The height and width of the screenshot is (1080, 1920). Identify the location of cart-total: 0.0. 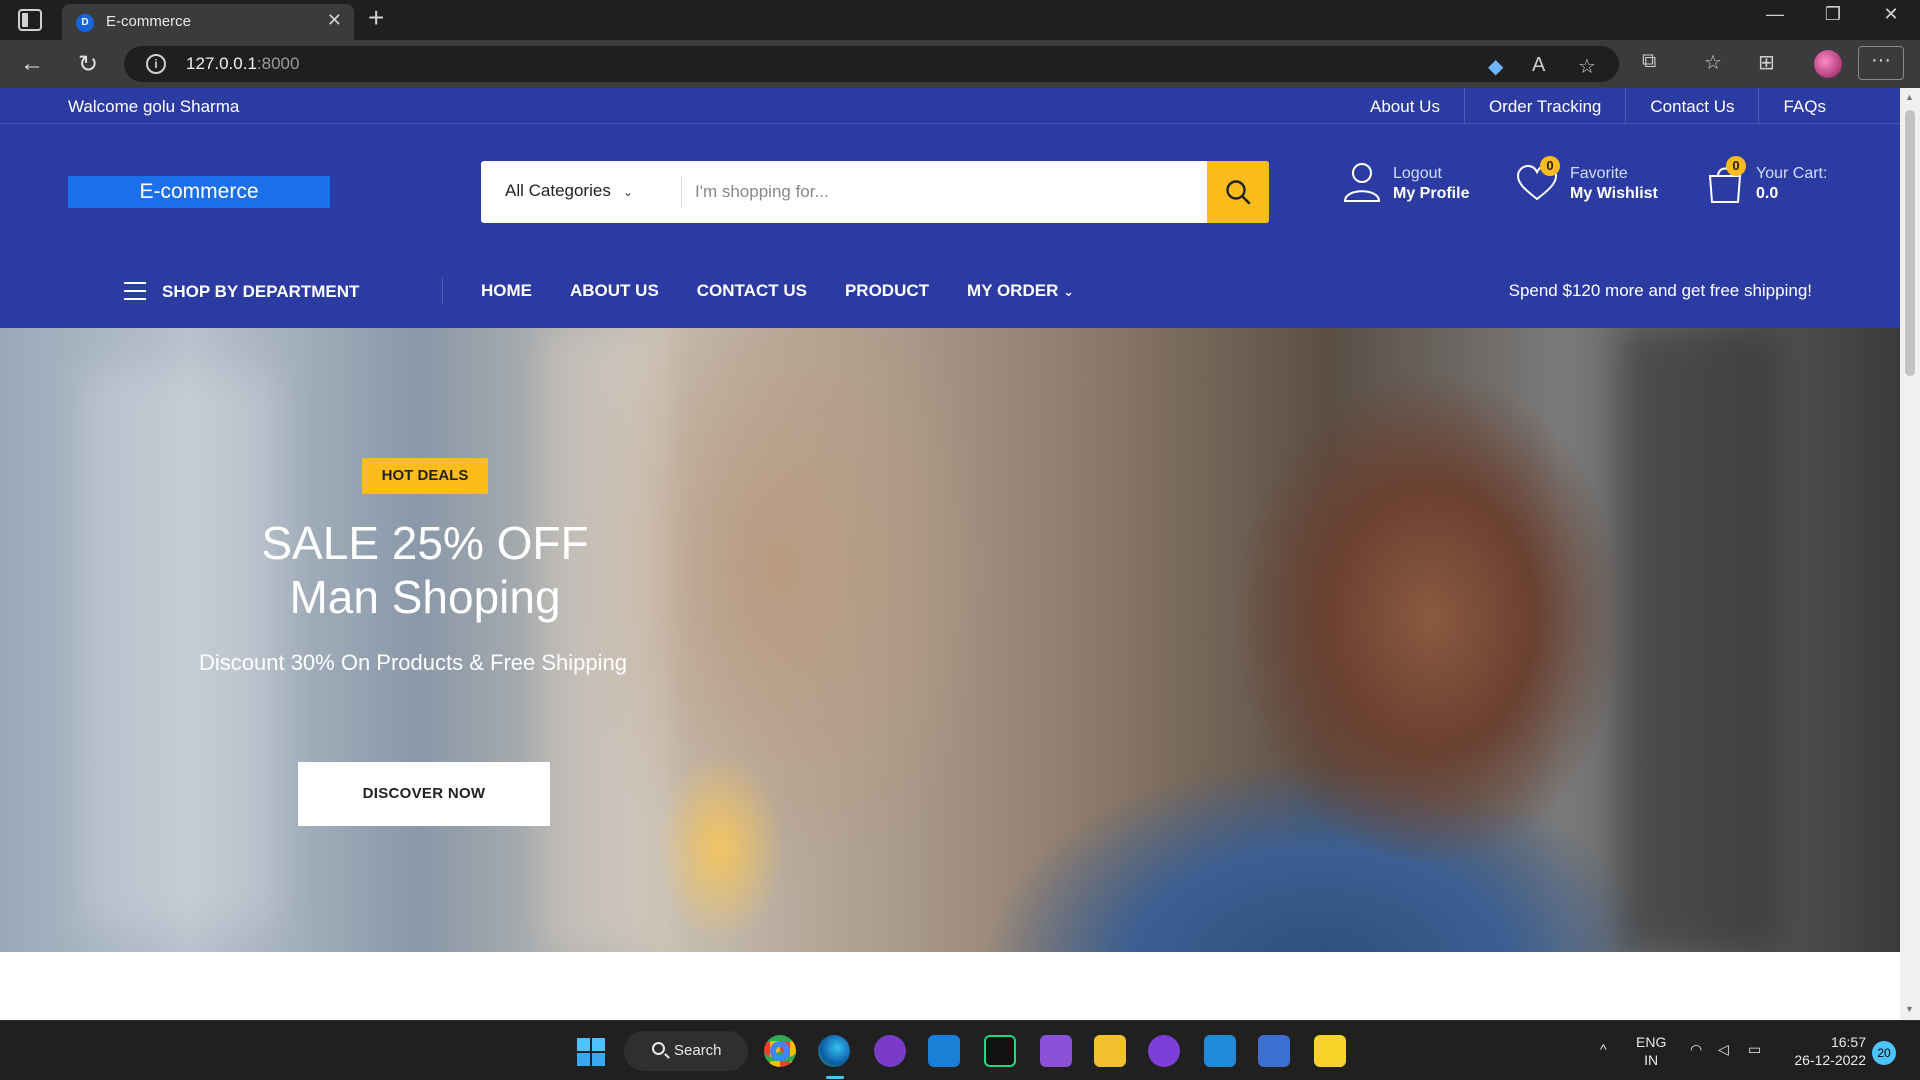
(1767, 193).